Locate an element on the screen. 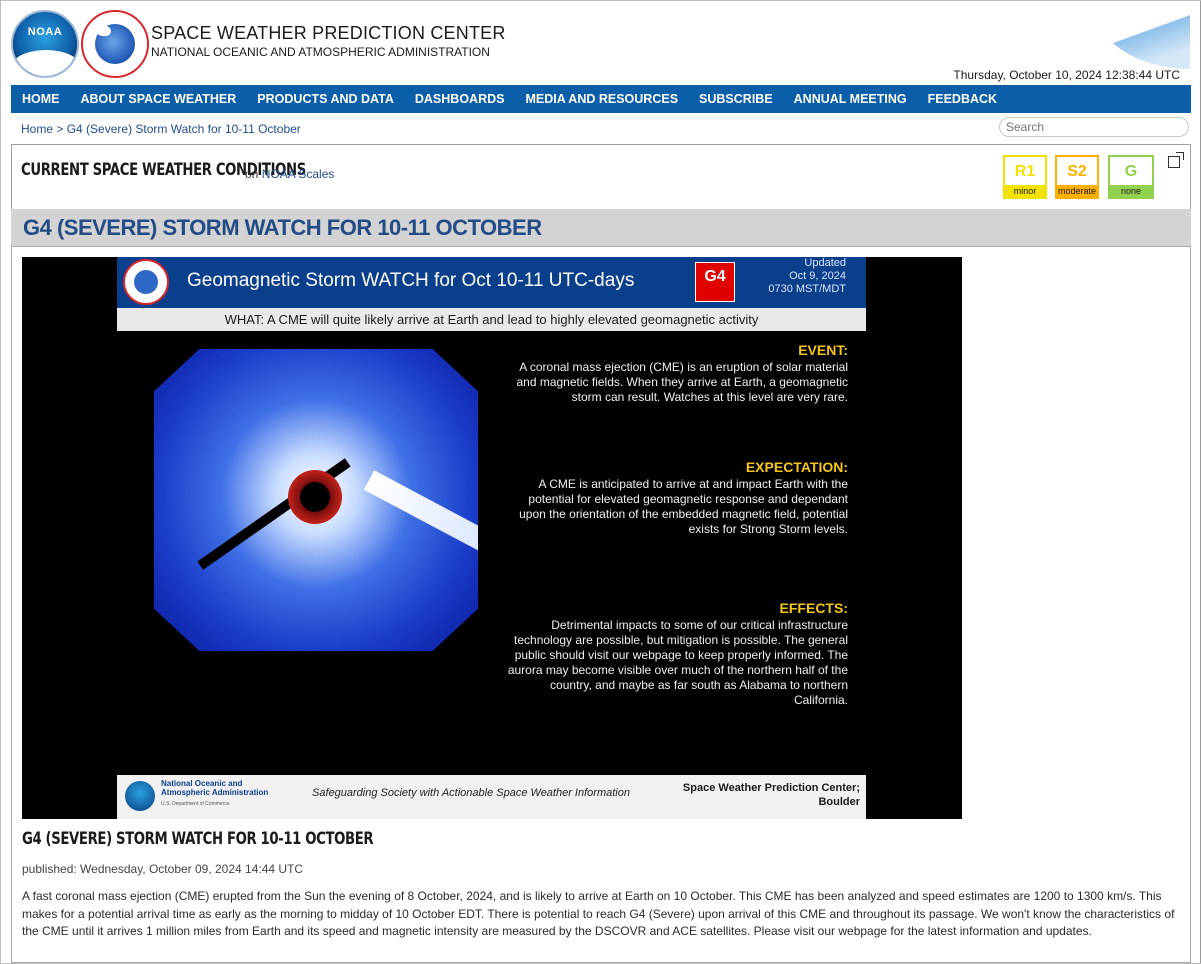  footer-org-line1: National Oceanic and is located at coordinates (202, 783).